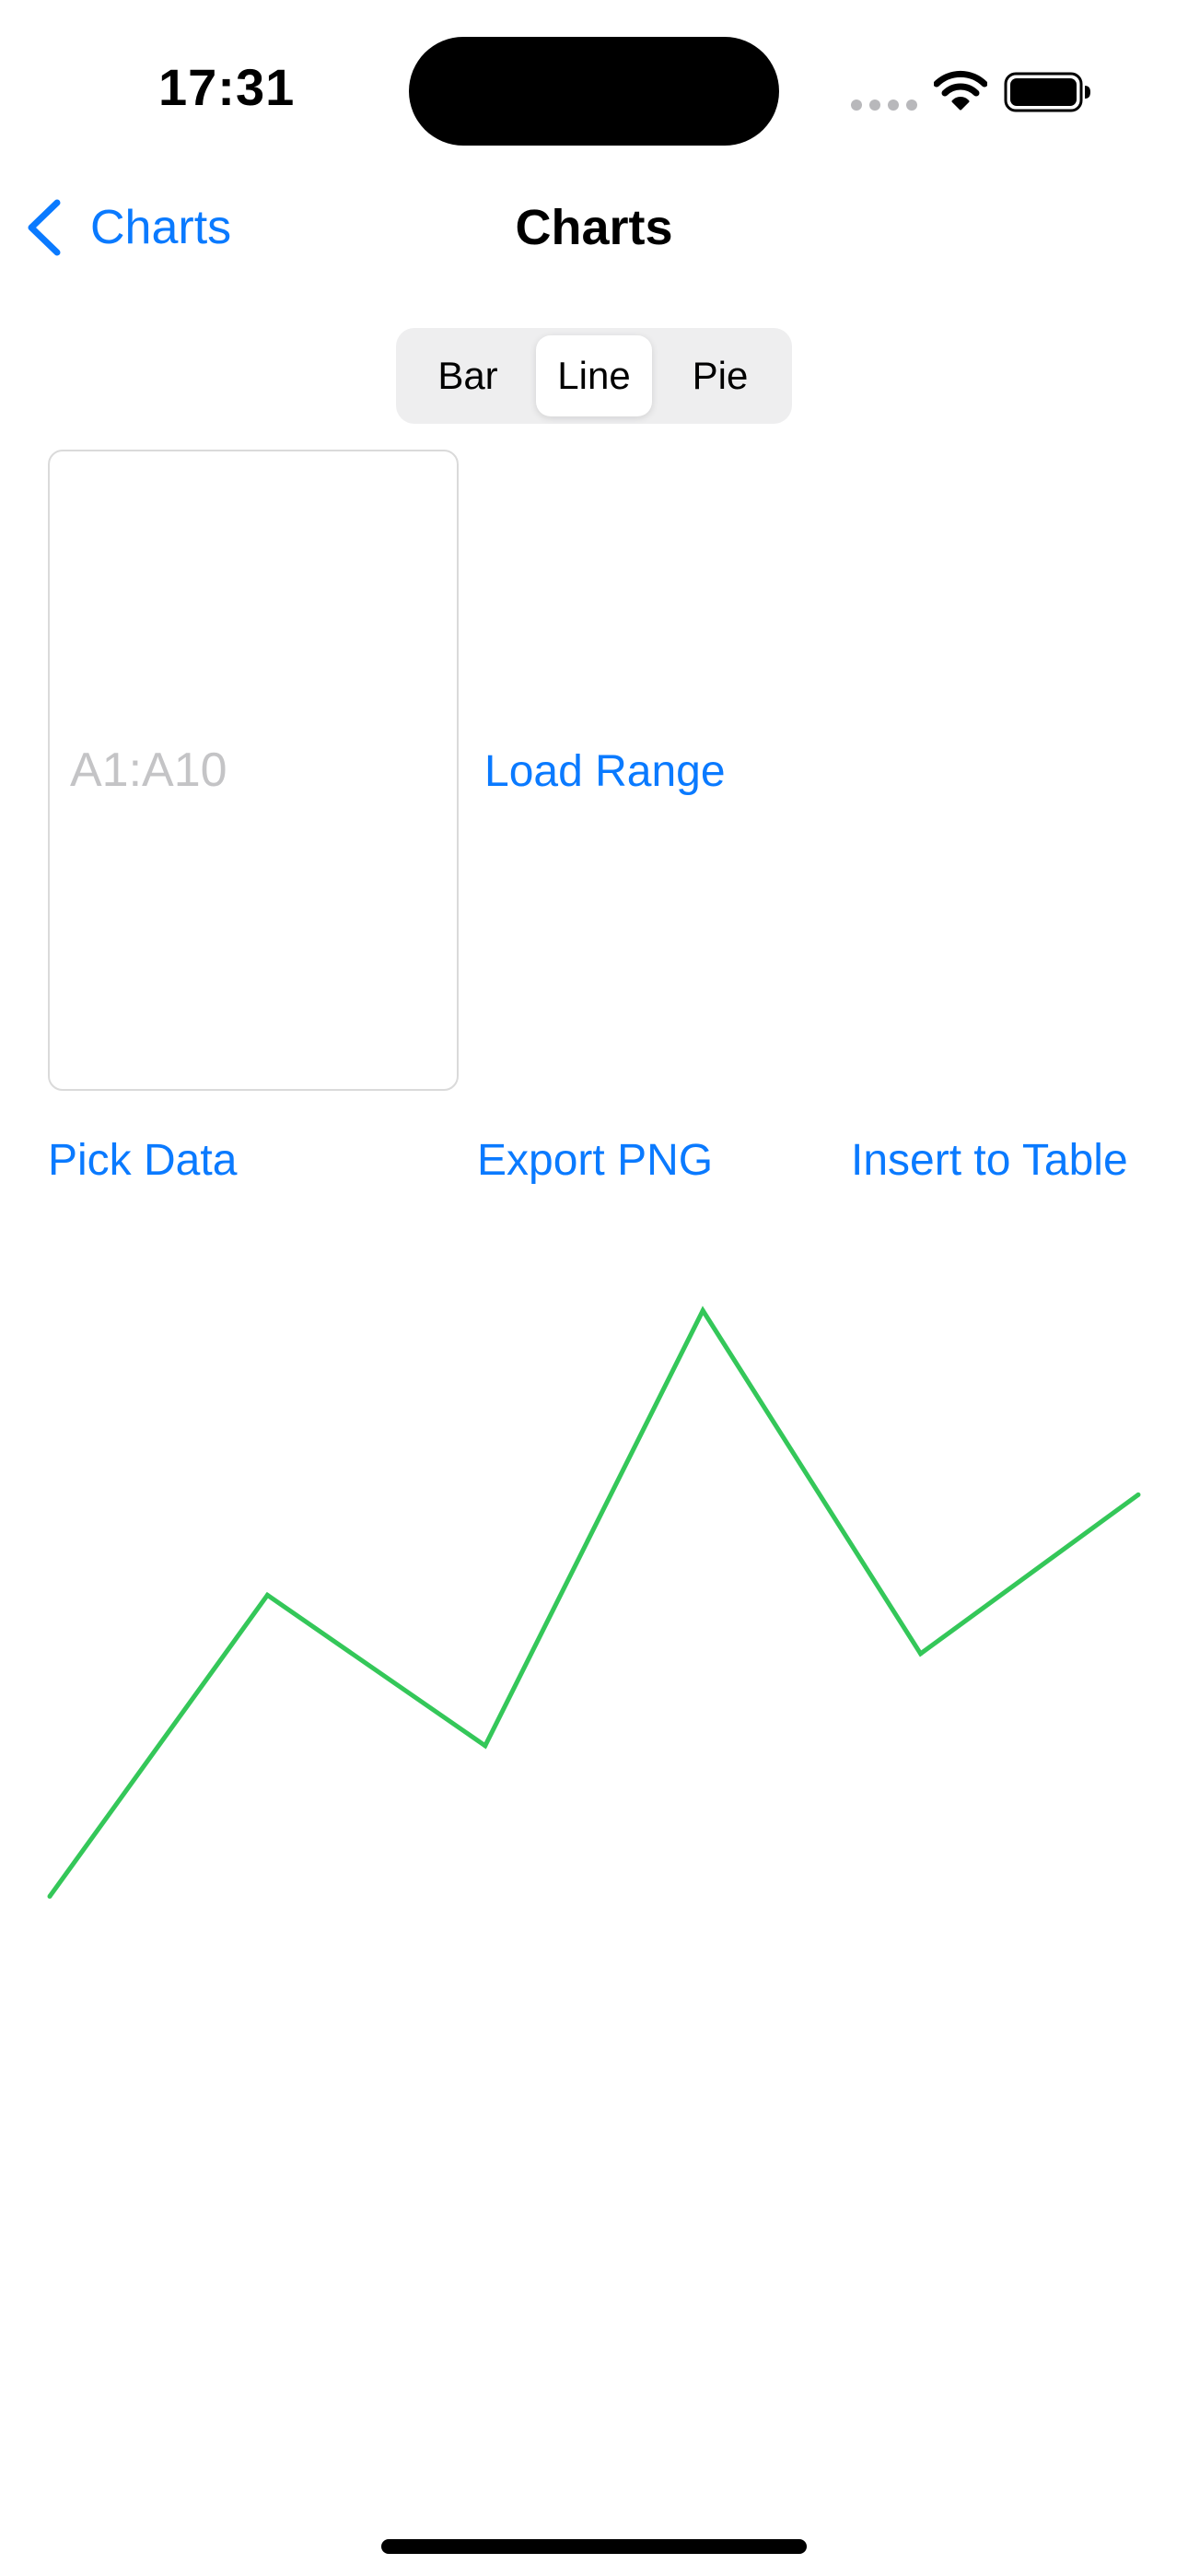  What do you see at coordinates (148, 770) in the screenshot?
I see `range-input-placeholder: A1:A10` at bounding box center [148, 770].